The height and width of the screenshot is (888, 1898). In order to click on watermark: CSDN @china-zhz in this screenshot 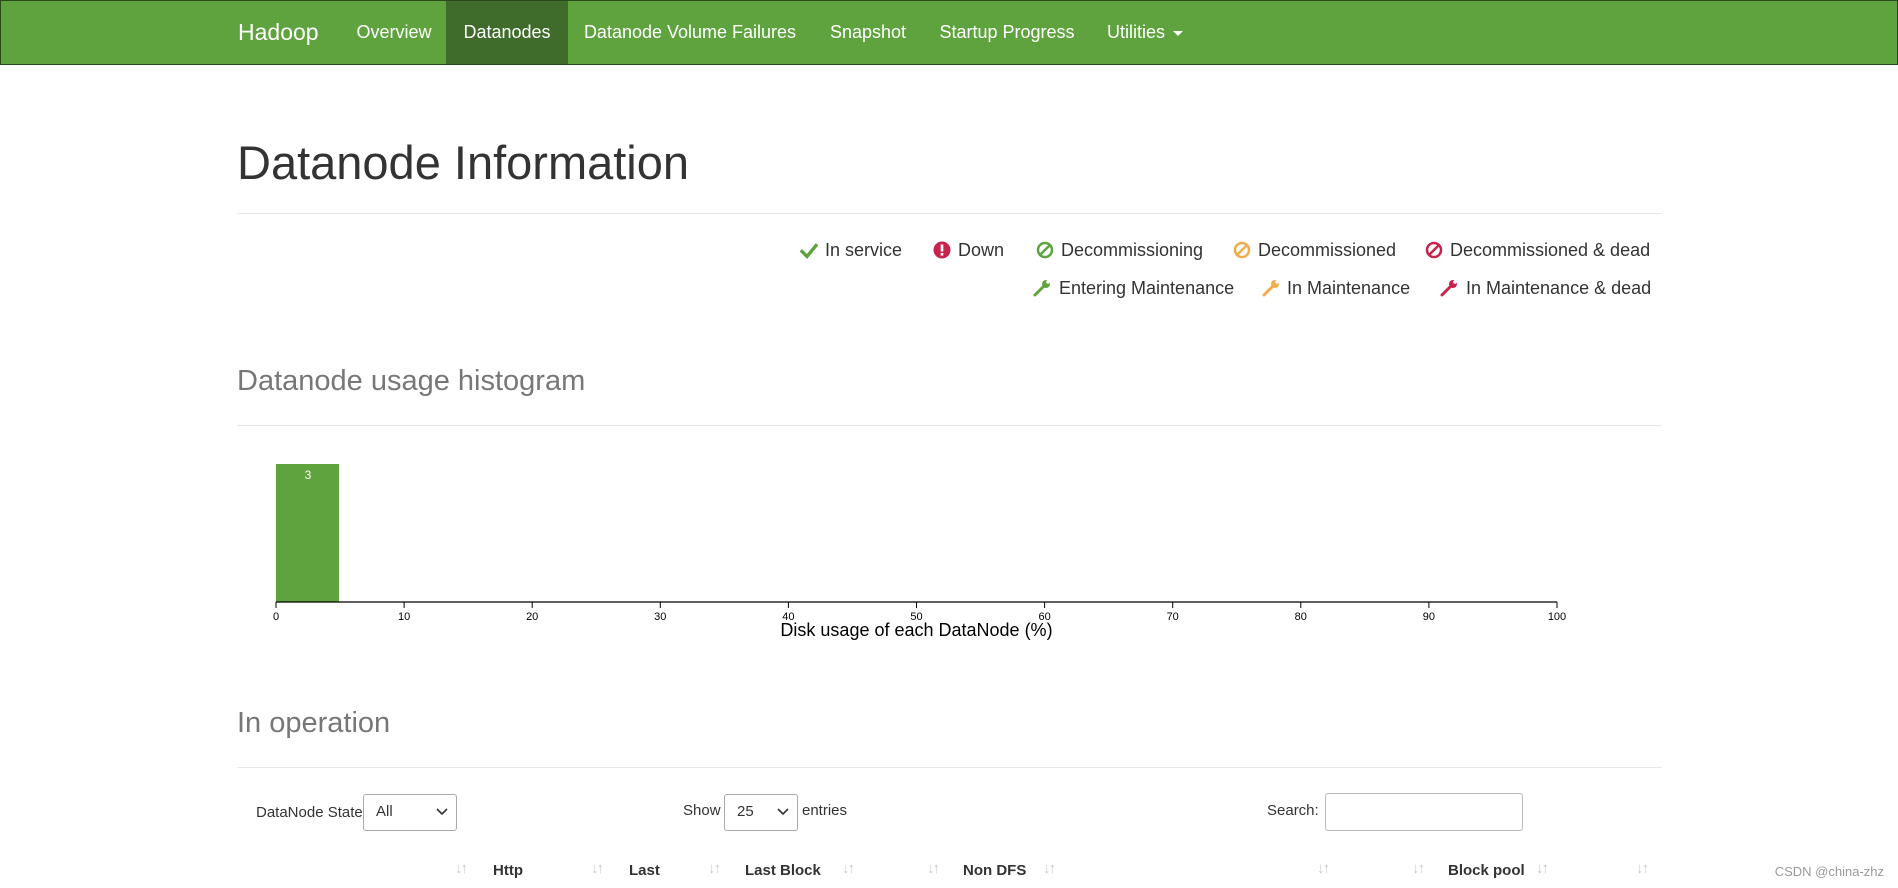, I will do `click(1829, 871)`.